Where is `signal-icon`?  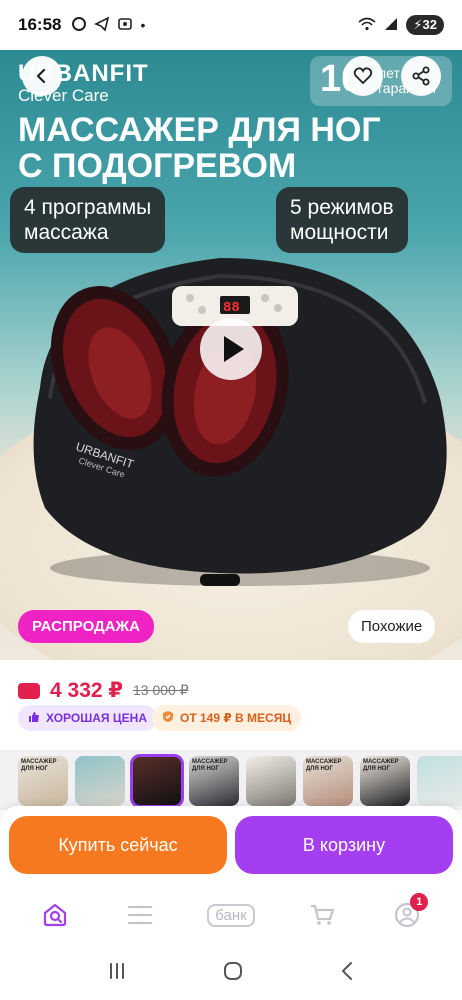 signal-icon is located at coordinates (391, 25).